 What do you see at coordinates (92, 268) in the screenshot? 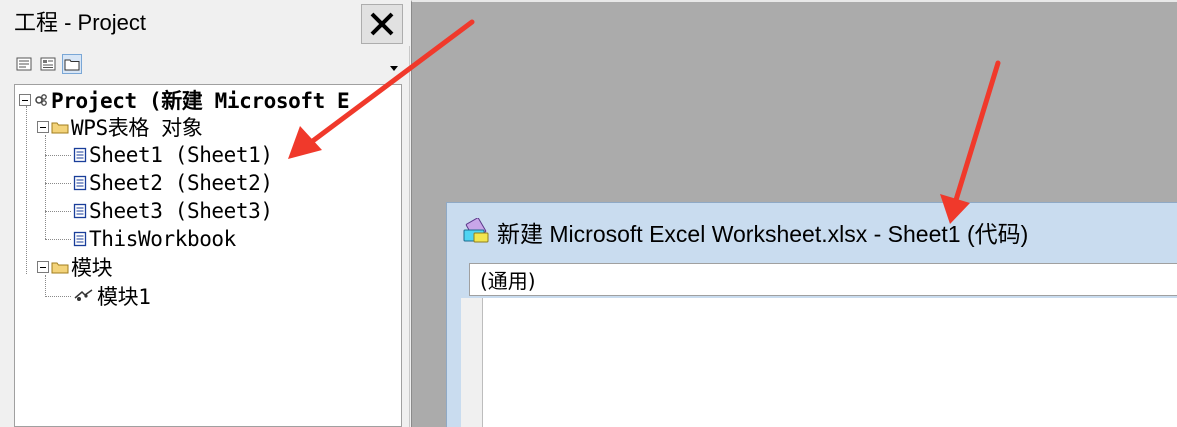
I see `tree-item-label: 模块` at bounding box center [92, 268].